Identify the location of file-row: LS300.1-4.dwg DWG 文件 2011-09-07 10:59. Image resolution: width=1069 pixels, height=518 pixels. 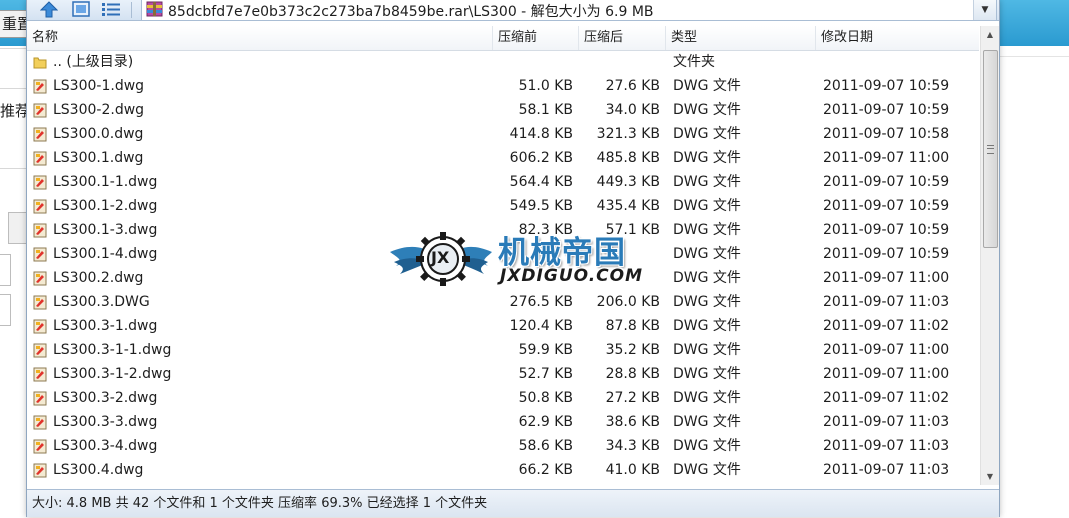
(503, 254).